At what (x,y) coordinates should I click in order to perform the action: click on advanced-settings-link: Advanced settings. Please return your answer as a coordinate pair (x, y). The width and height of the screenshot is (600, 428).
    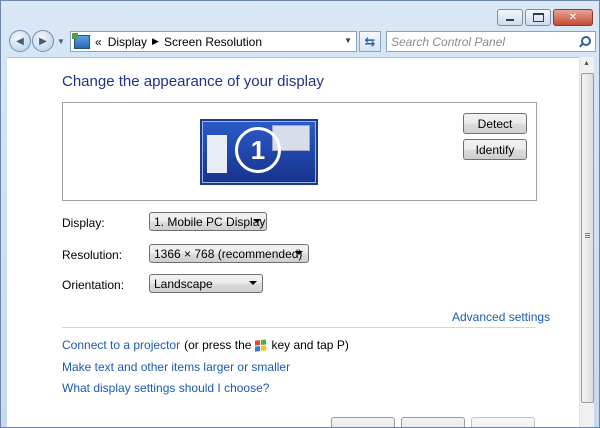
    Looking at the image, I should click on (501, 317).